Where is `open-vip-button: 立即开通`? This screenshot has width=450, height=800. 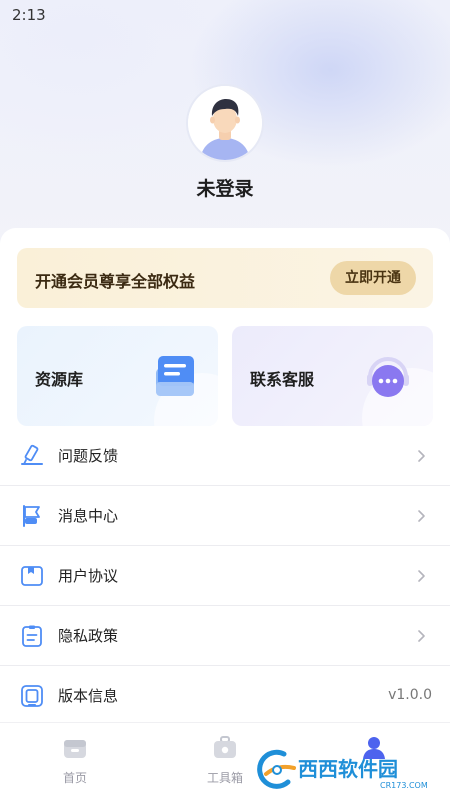
open-vip-button: 立即开通 is located at coordinates (373, 278).